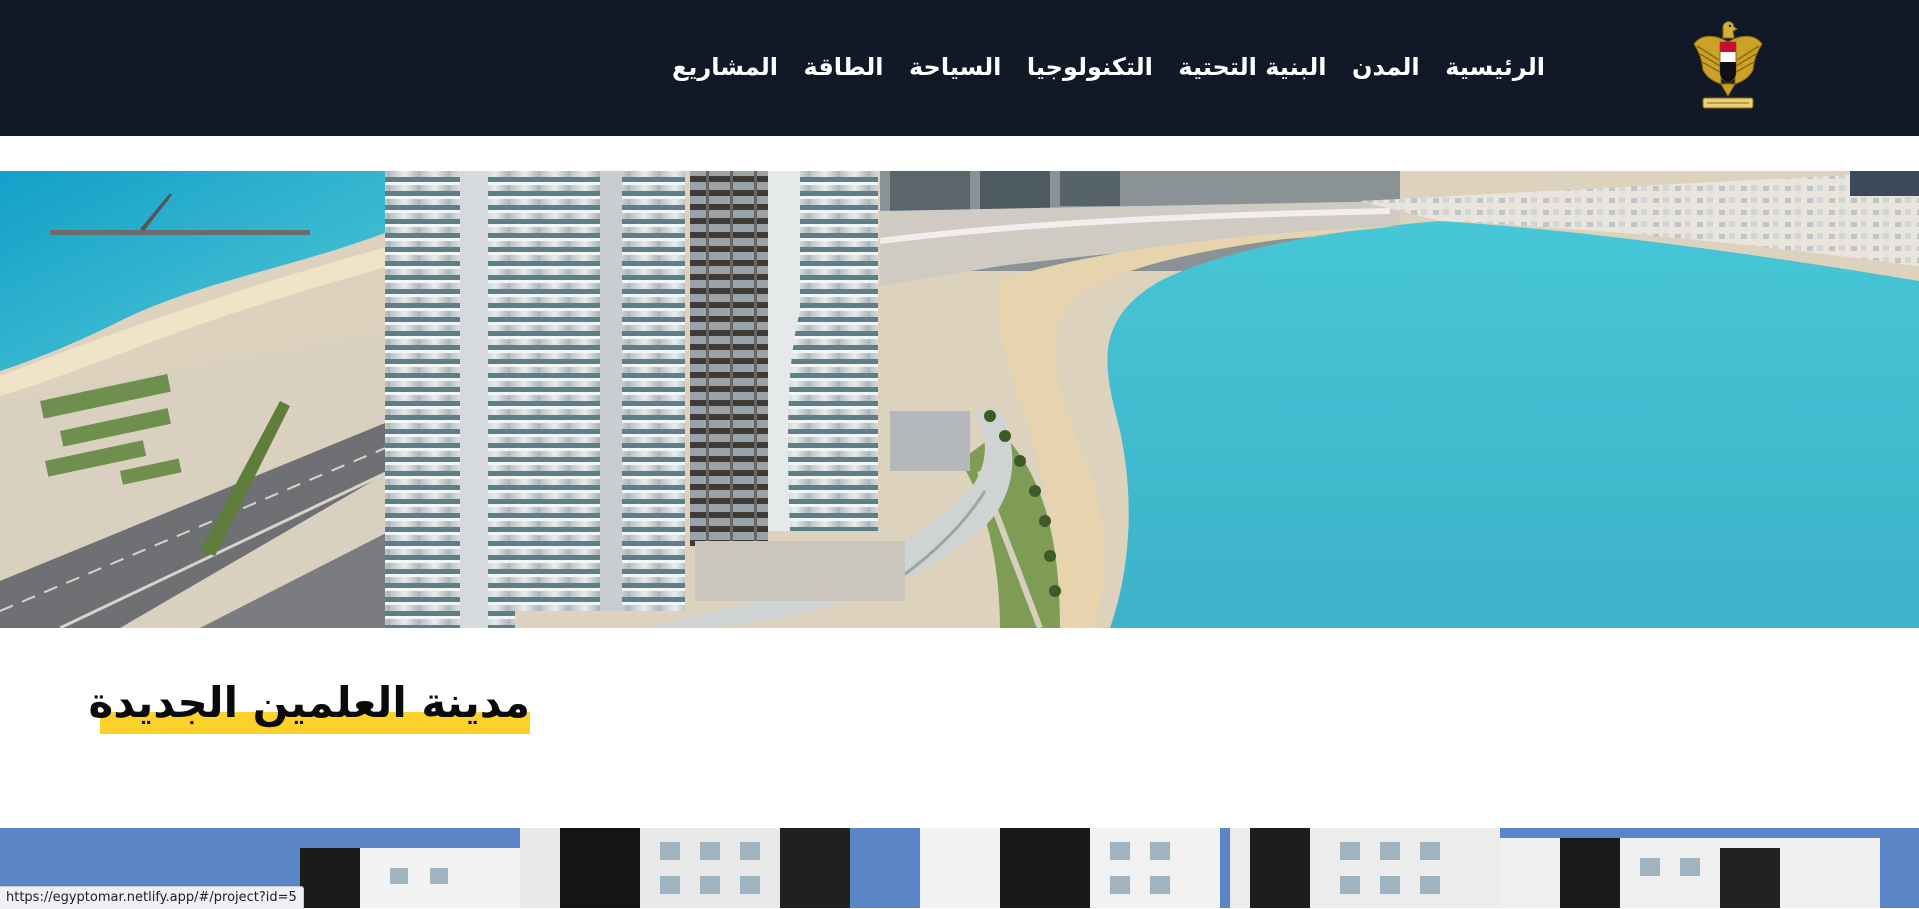  Describe the element at coordinates (844, 67) in the screenshot. I see `nav-link-energy: الطاقة` at that location.